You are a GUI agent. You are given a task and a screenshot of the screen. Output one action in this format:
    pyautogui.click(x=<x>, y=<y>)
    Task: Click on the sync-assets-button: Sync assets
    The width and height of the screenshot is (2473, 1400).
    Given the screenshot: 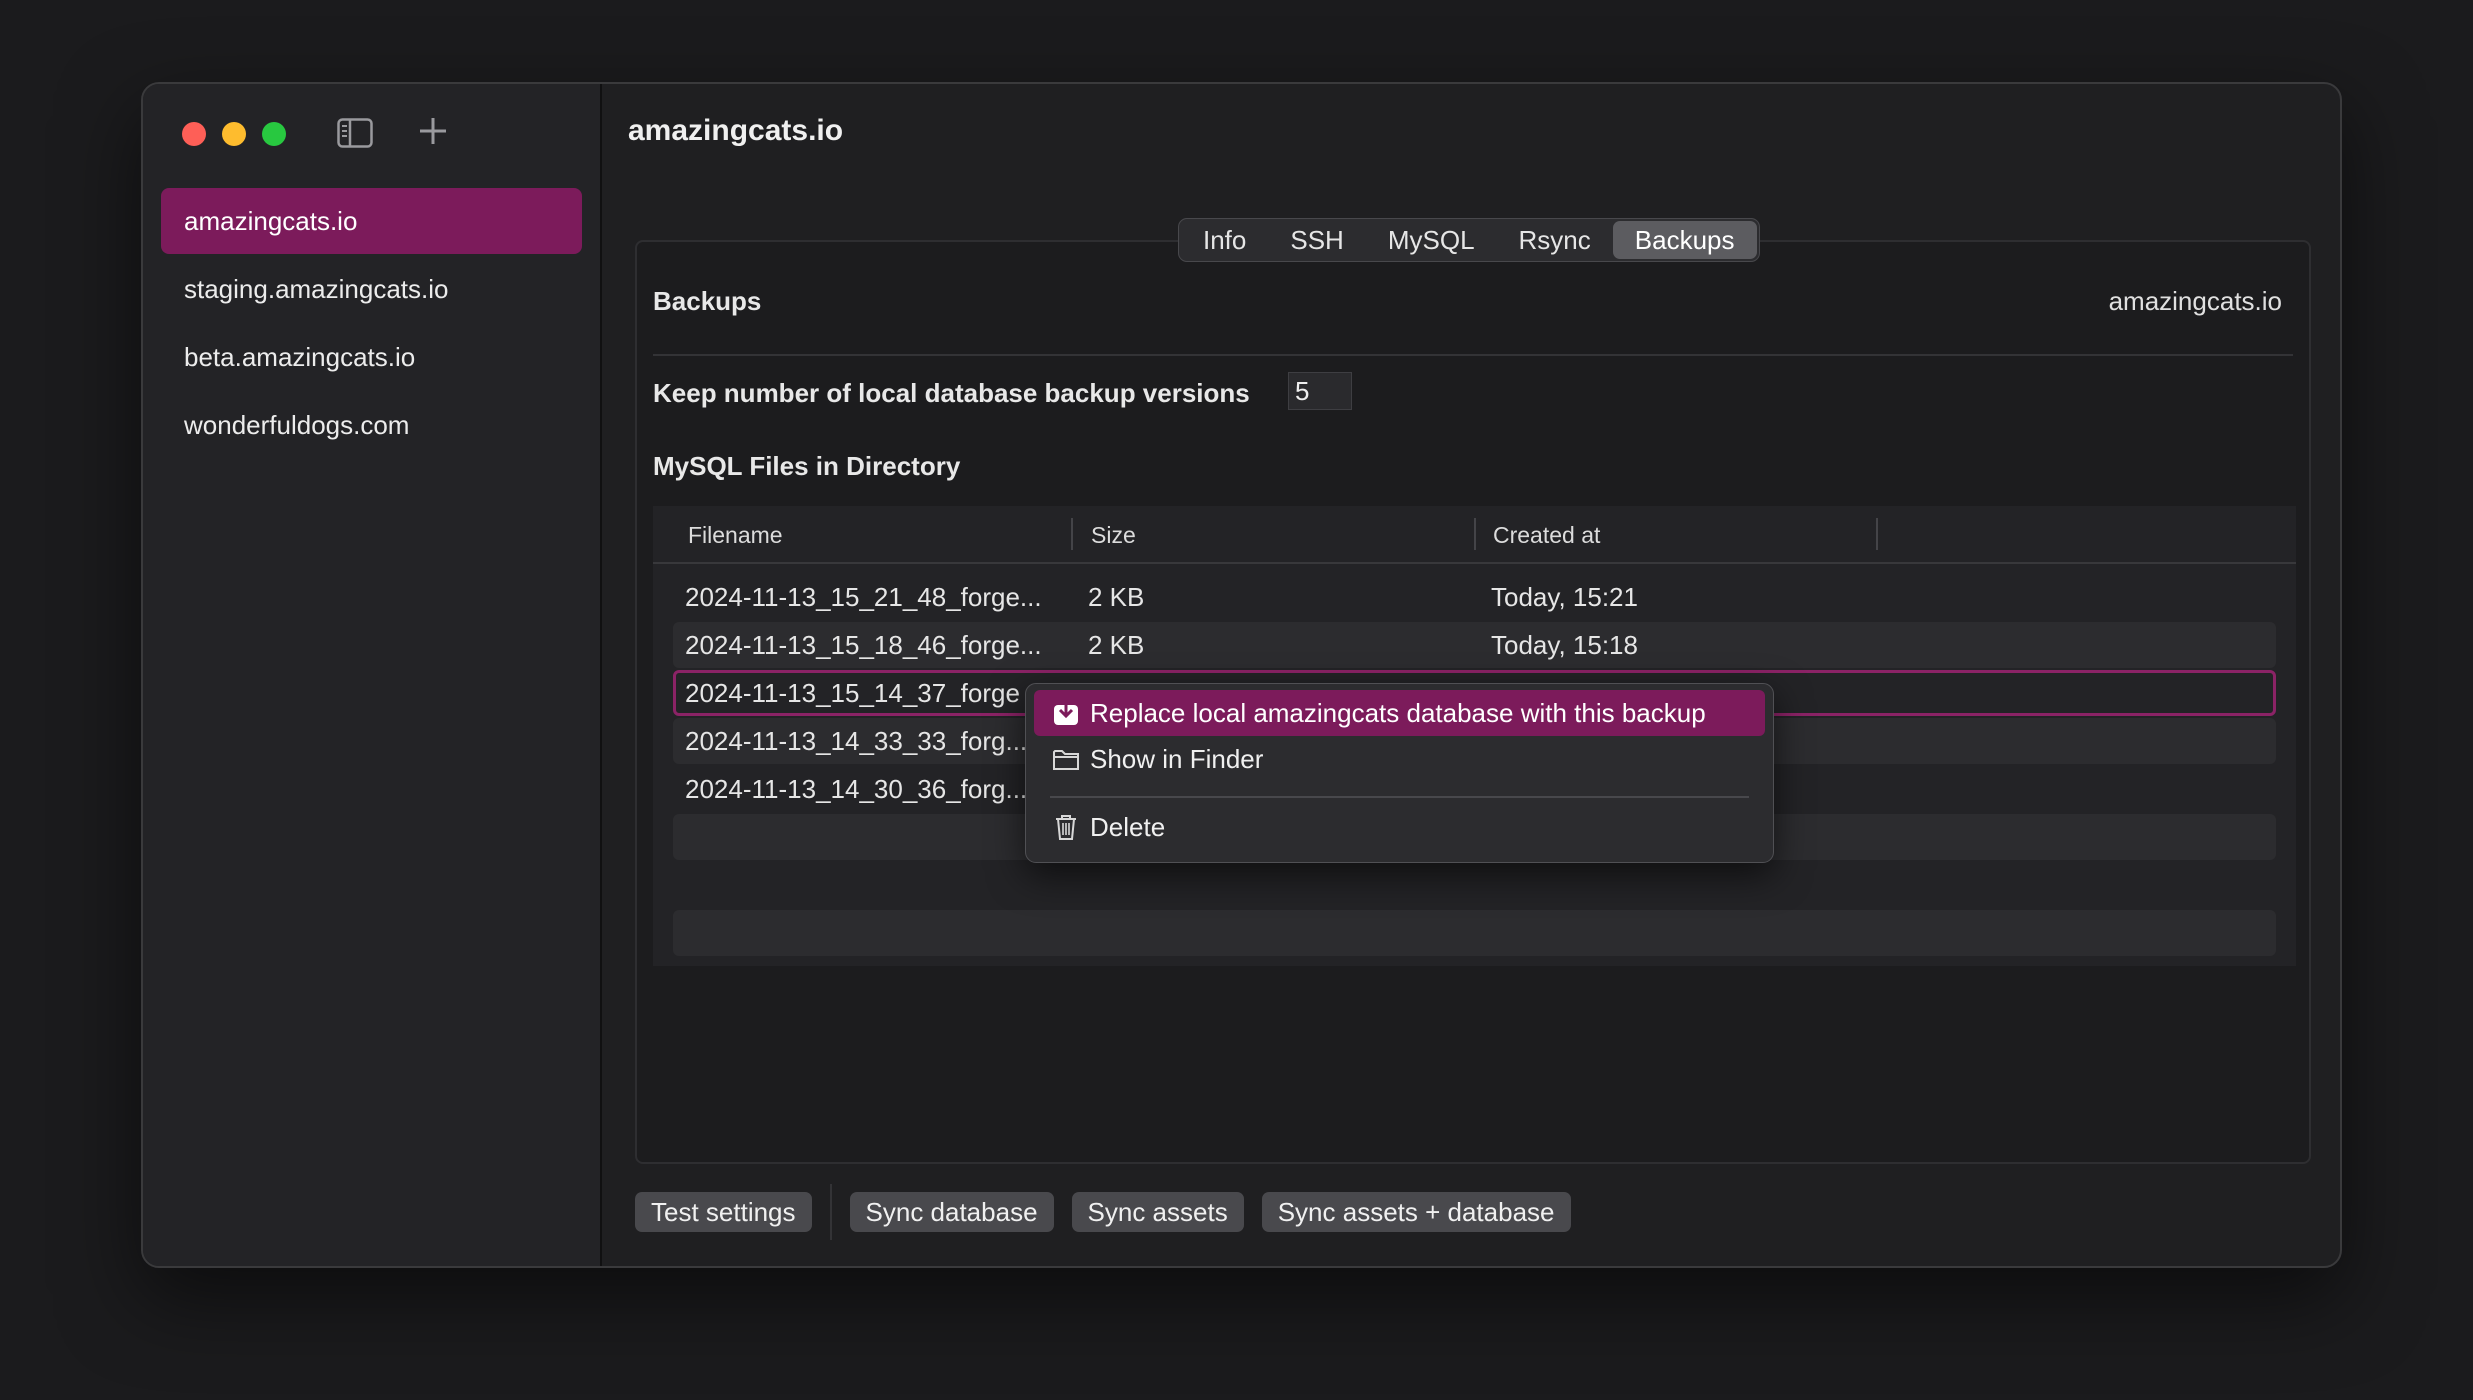 What is the action you would take?
    pyautogui.click(x=1157, y=1212)
    